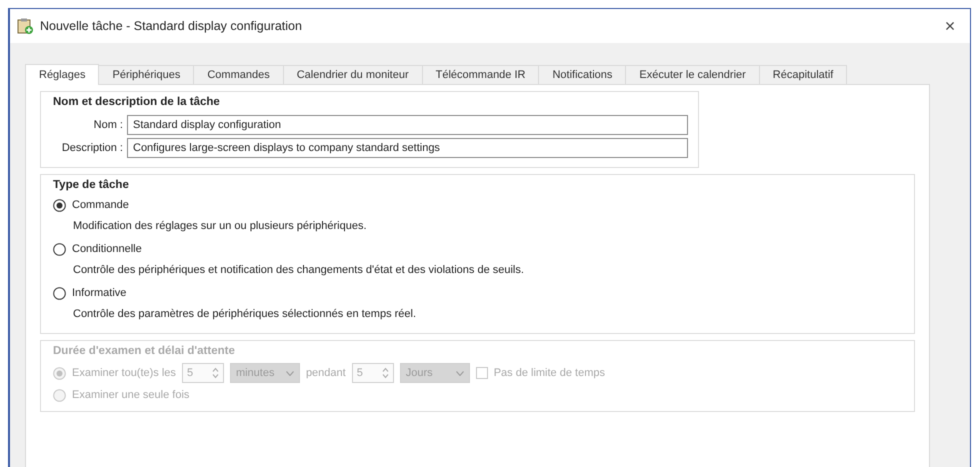  I want to click on radio-label: Examiner tou(te)s les, so click(124, 373).